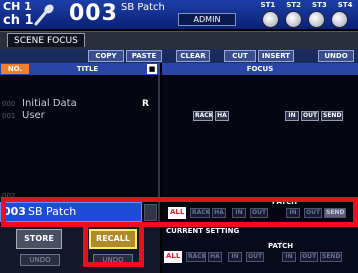 The height and width of the screenshot is (273, 358). Describe the element at coordinates (113, 244) in the screenshot. I see `highlight-recall-button` at that location.